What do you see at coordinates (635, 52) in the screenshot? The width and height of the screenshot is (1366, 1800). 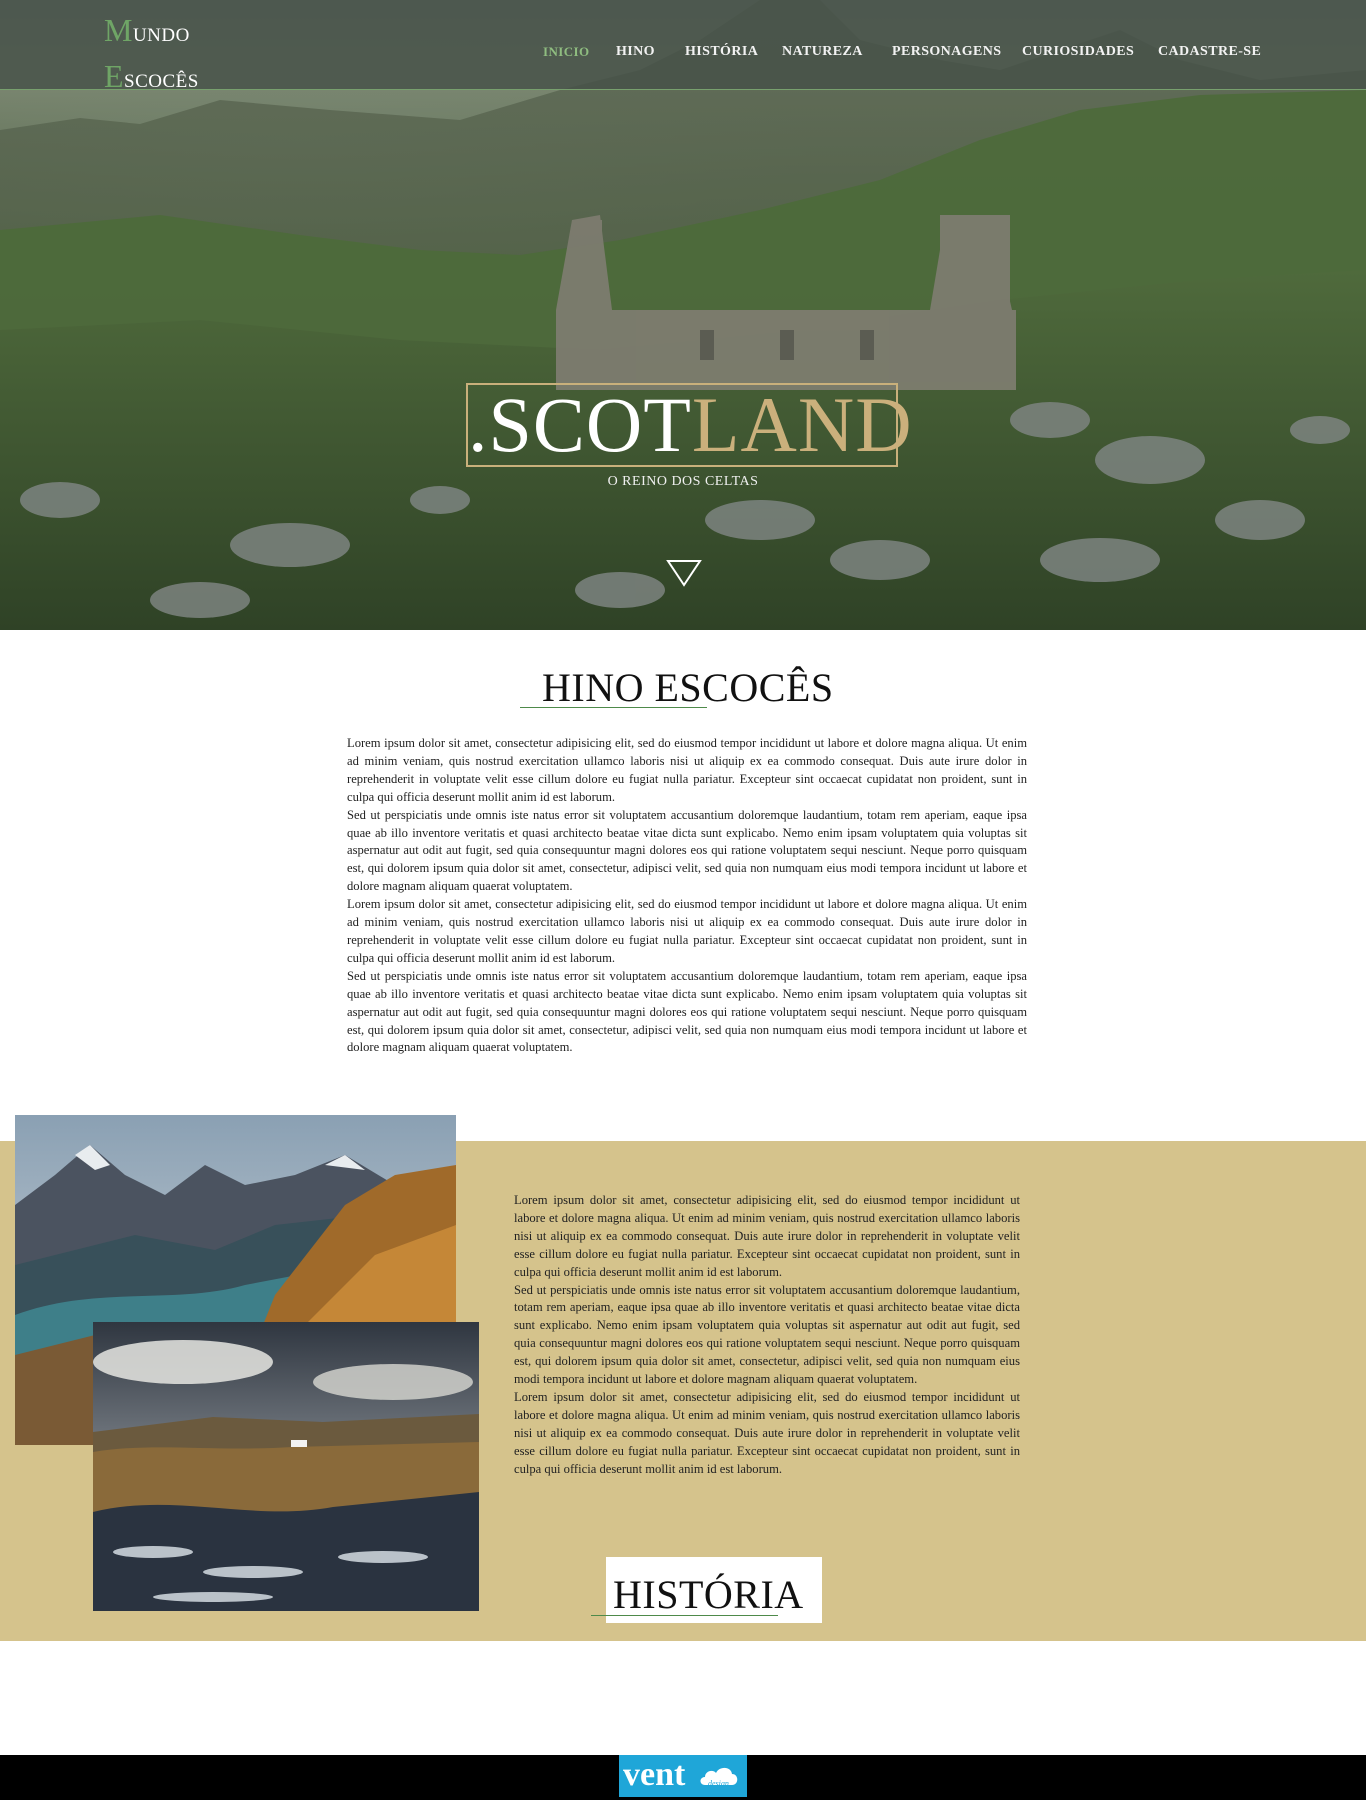 I see `nav-item-hino: HINO` at bounding box center [635, 52].